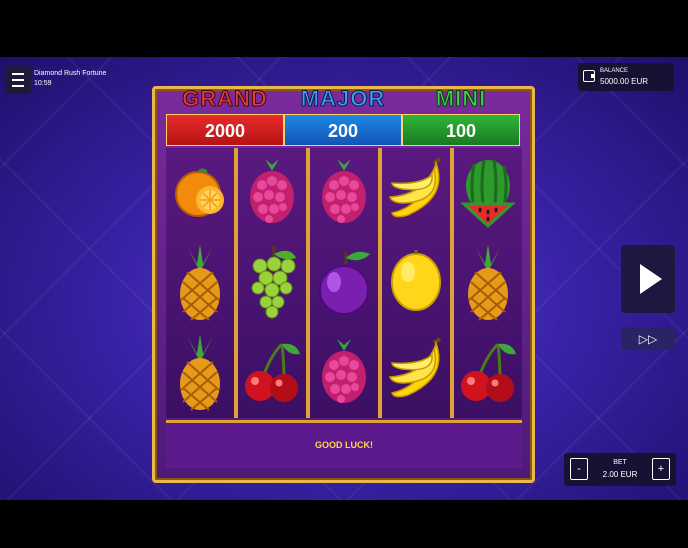  I want to click on watermelon-symbol, so click(488, 192).